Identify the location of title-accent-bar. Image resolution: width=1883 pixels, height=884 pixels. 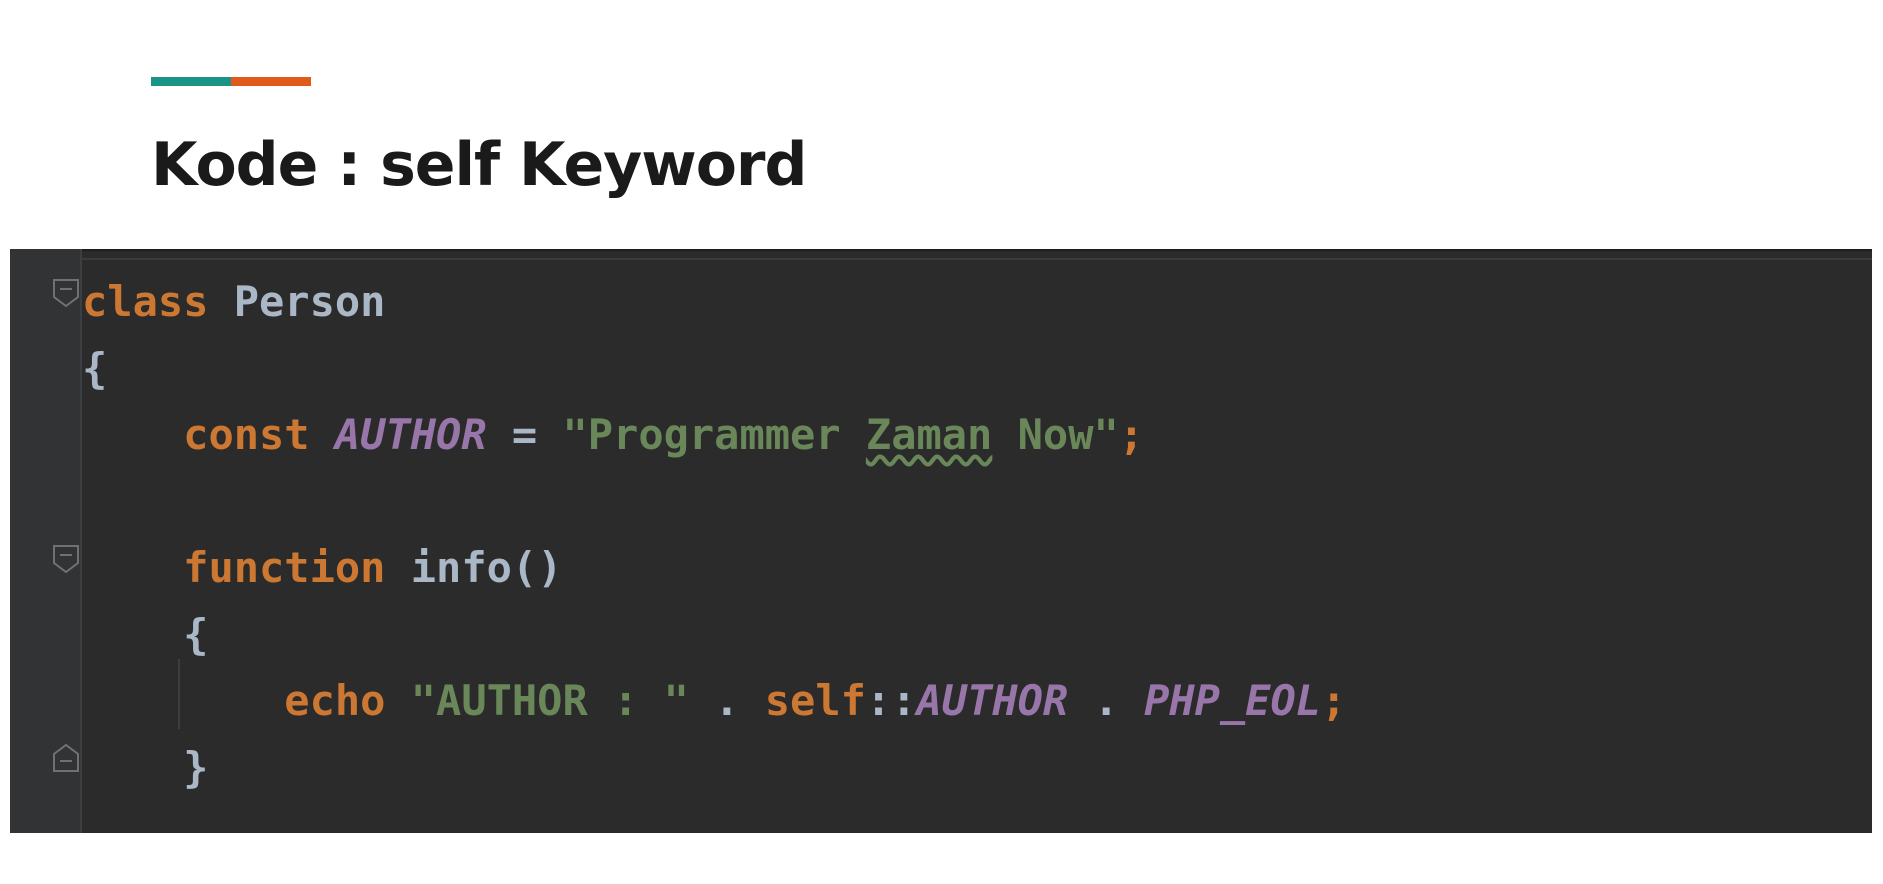
(231, 81).